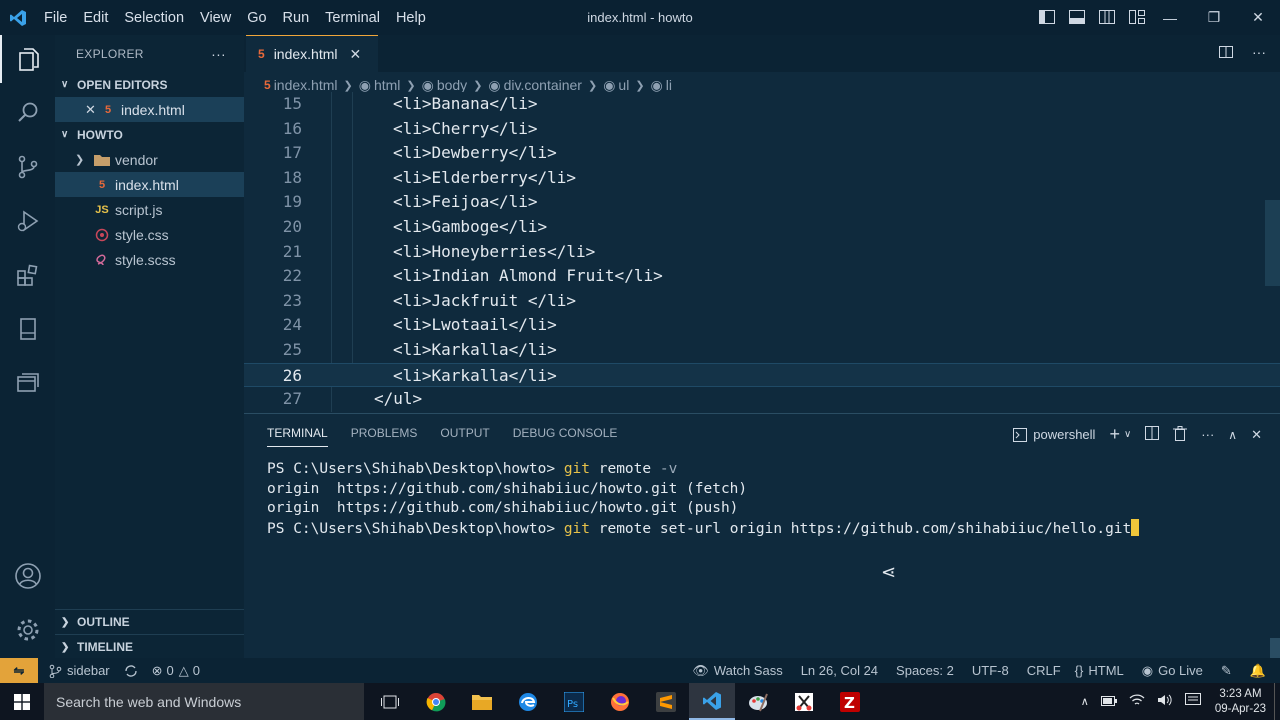 The image size is (1280, 720). I want to click on terminal-shell-selector: powershell, so click(1053, 435).